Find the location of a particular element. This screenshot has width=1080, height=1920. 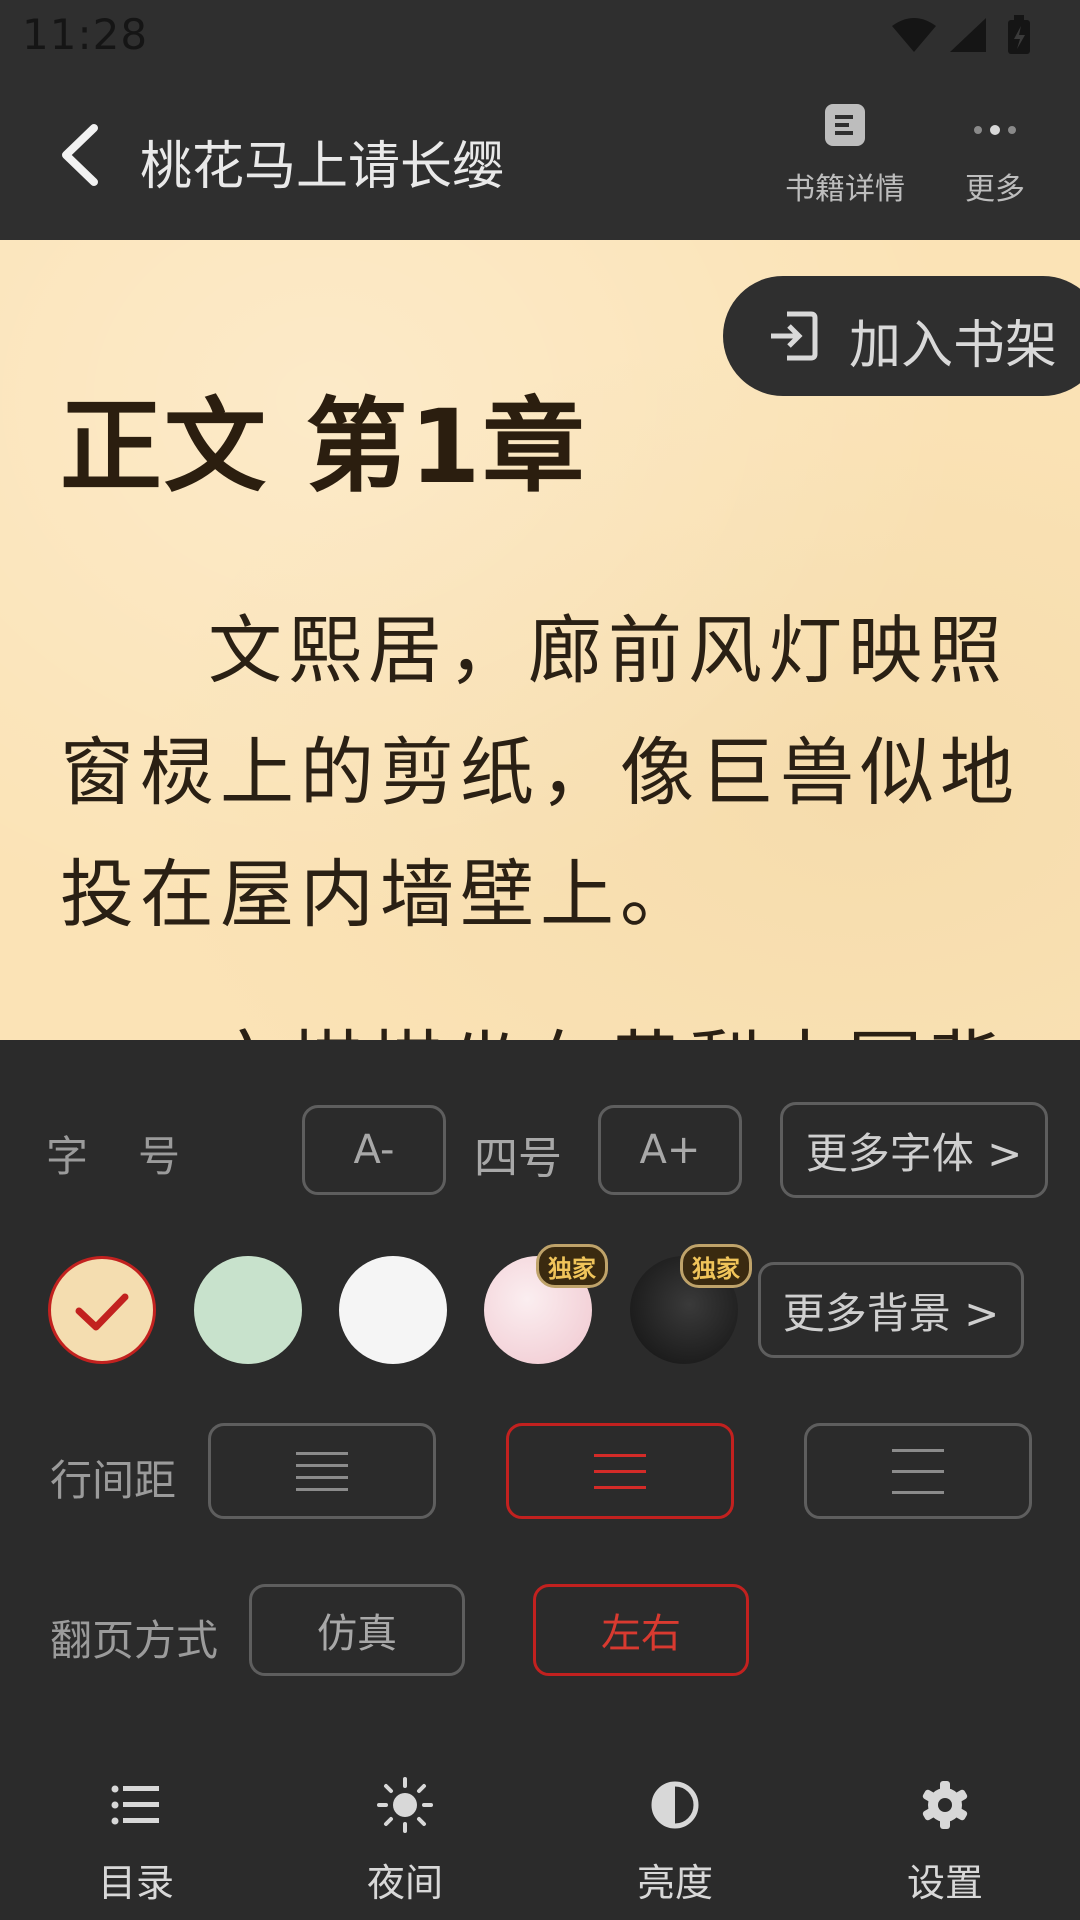

nav-settings-label: 设置 is located at coordinates (944, 1883).